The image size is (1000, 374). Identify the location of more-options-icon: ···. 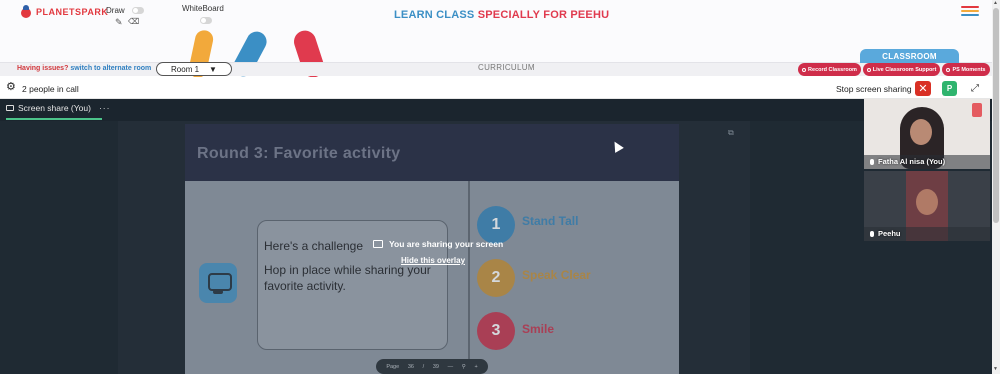
(105, 108).